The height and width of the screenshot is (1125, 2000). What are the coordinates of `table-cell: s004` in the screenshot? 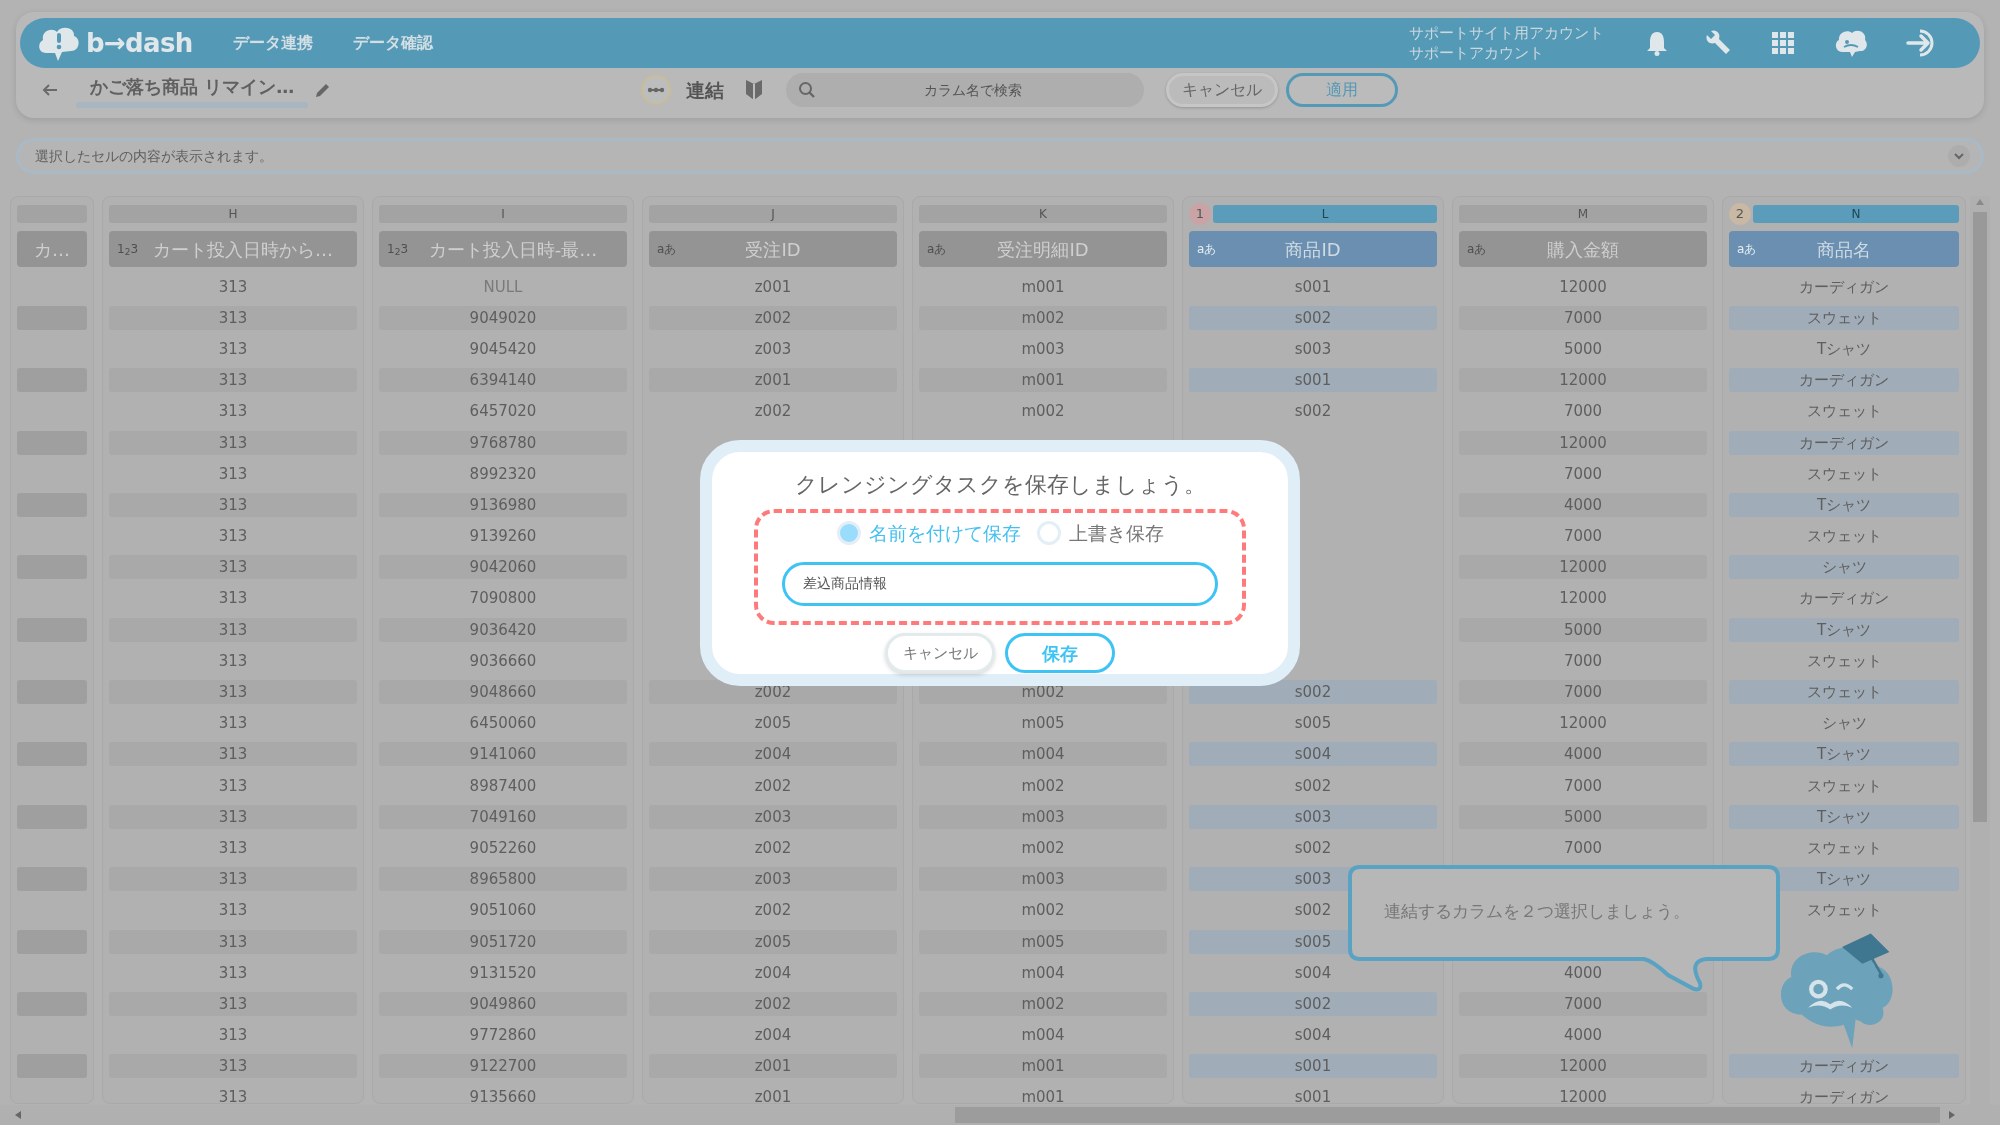 It's located at (1313, 972).